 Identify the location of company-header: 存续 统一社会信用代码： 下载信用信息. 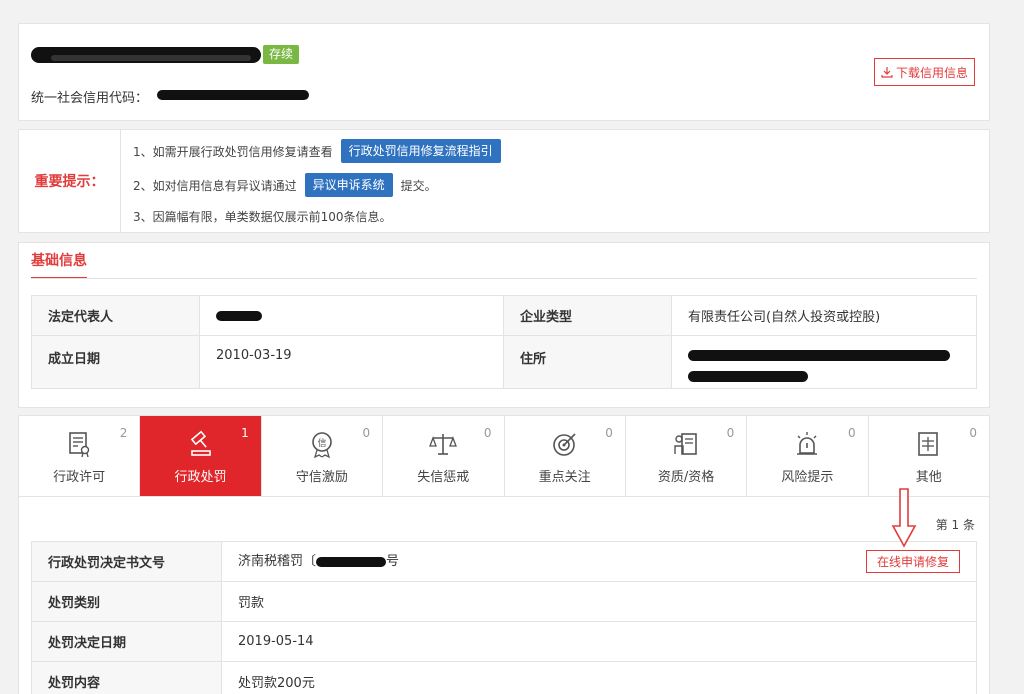
(504, 72).